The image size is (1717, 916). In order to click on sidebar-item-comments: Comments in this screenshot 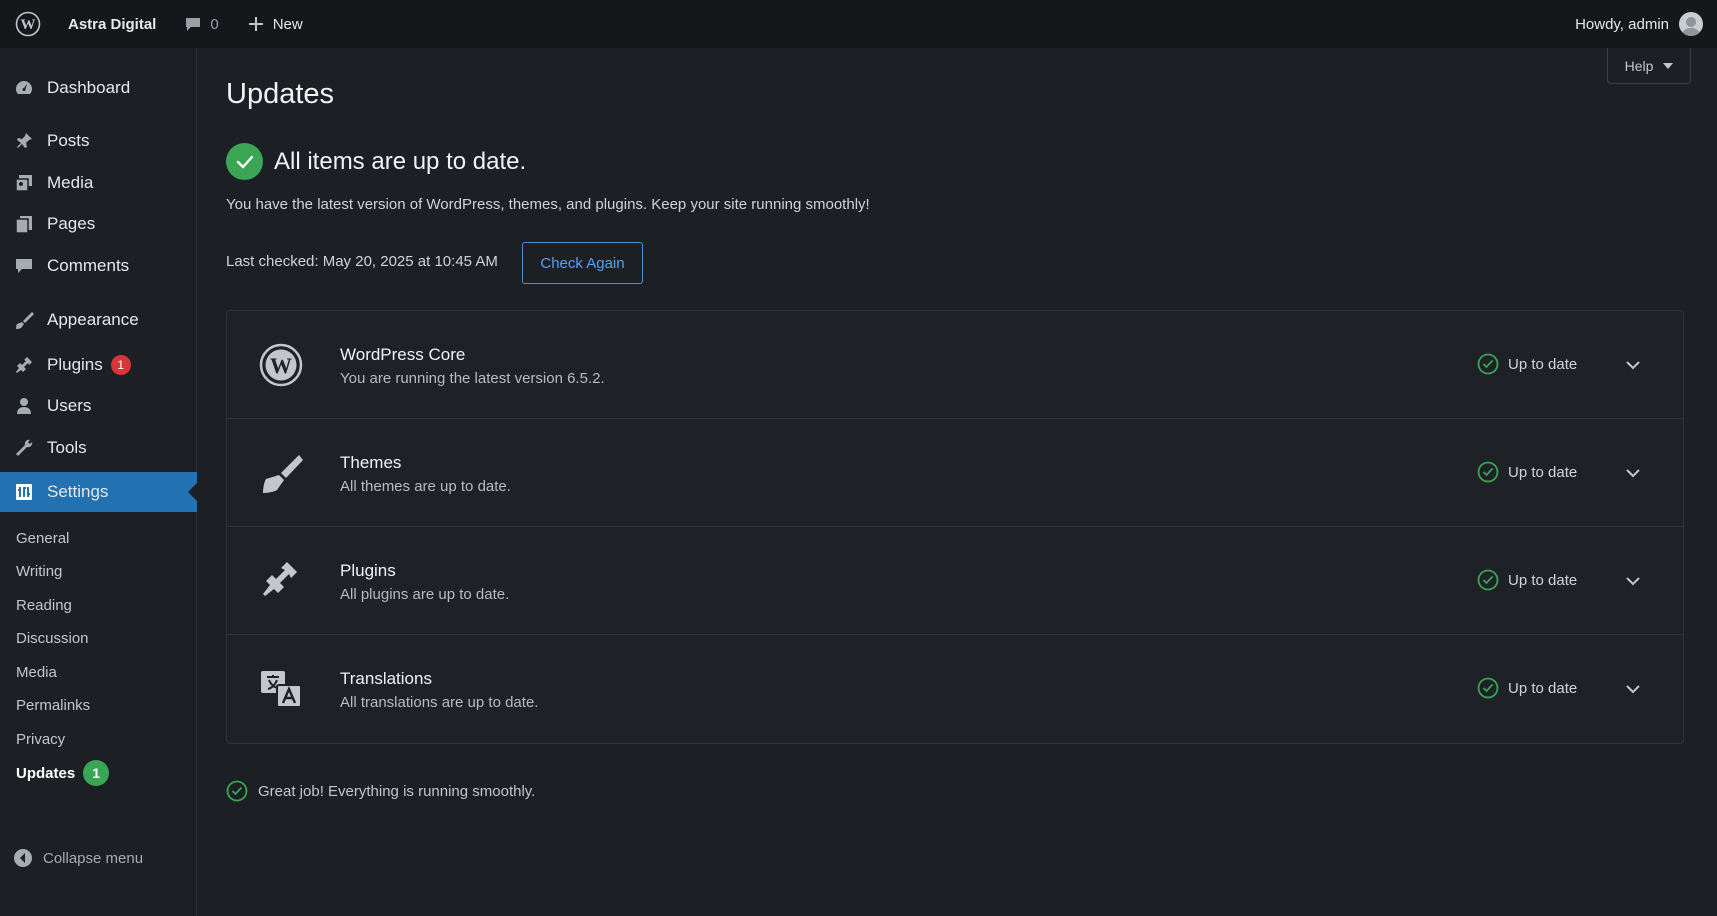, I will do `click(98, 266)`.